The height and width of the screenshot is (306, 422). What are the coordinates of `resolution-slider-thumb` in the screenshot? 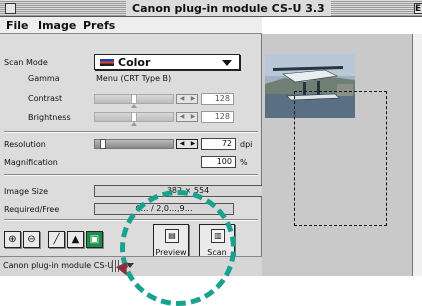 It's located at (103, 144).